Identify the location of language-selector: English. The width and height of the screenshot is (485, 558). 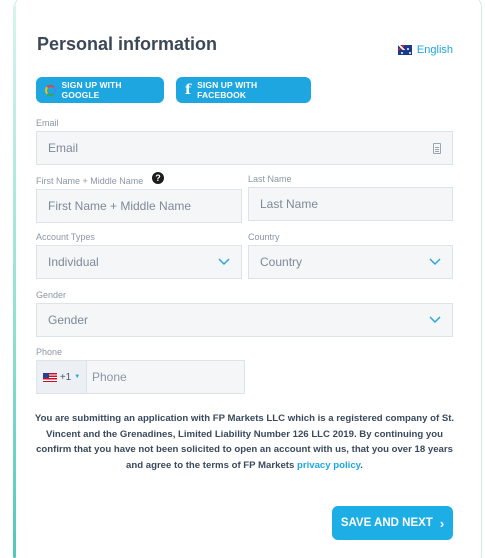
(425, 50).